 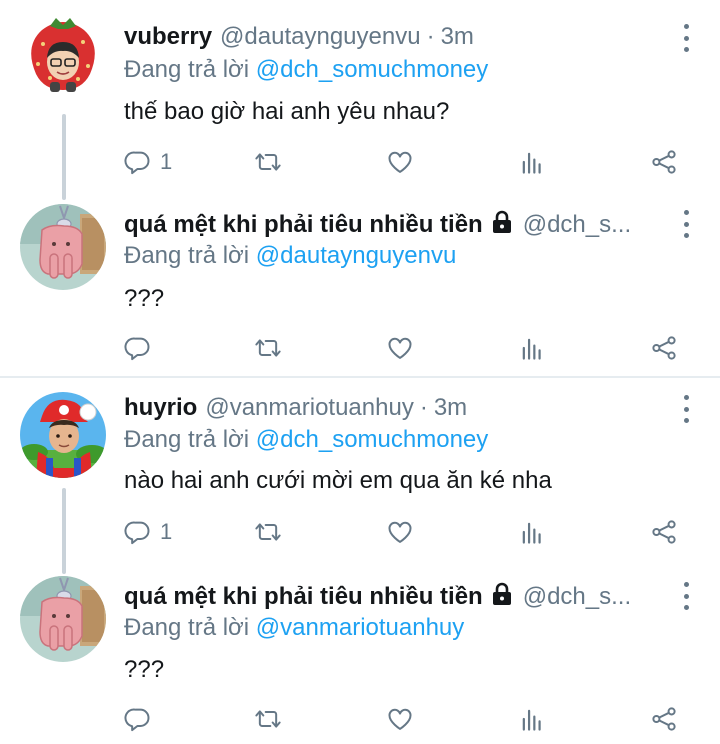 I want to click on display-name: huyrio, so click(x=160, y=408).